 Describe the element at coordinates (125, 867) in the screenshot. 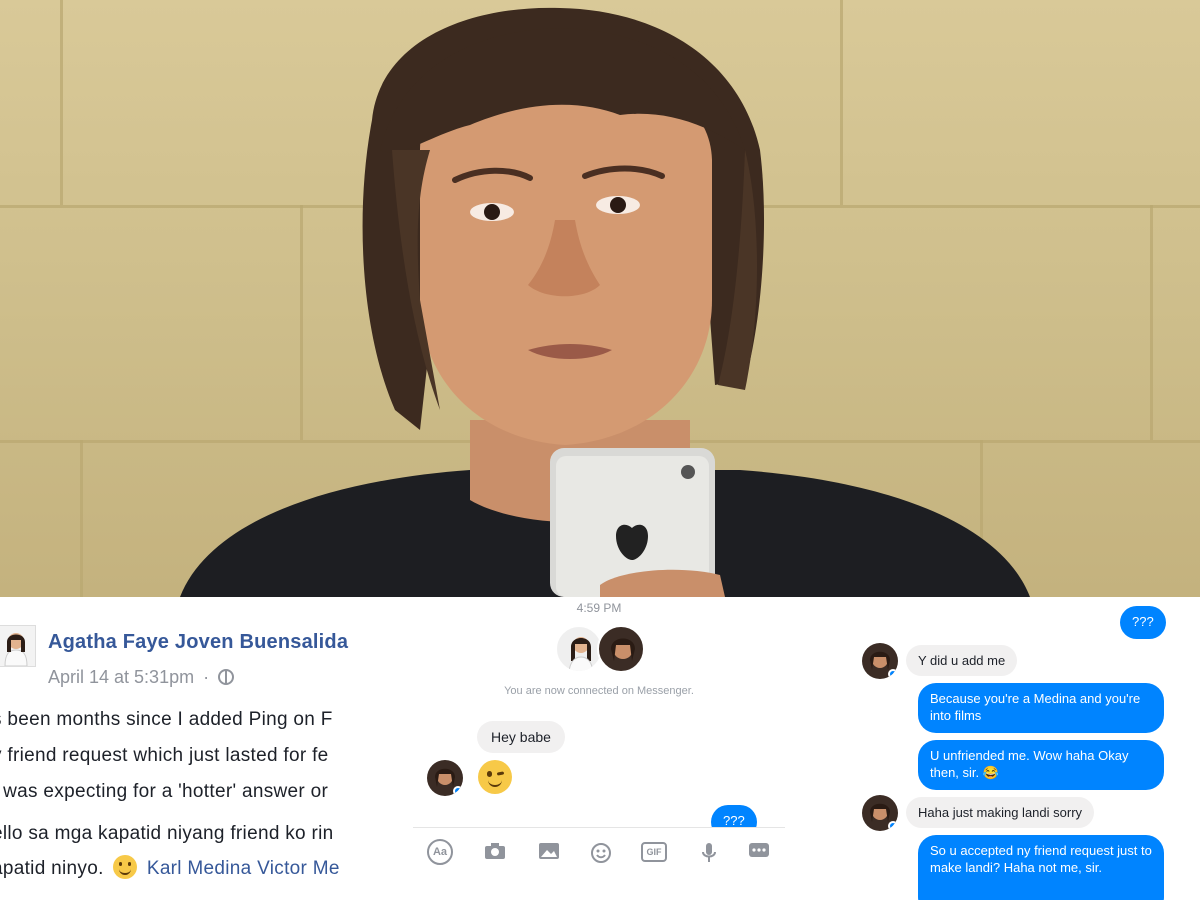

I see `smiley-icon` at that location.